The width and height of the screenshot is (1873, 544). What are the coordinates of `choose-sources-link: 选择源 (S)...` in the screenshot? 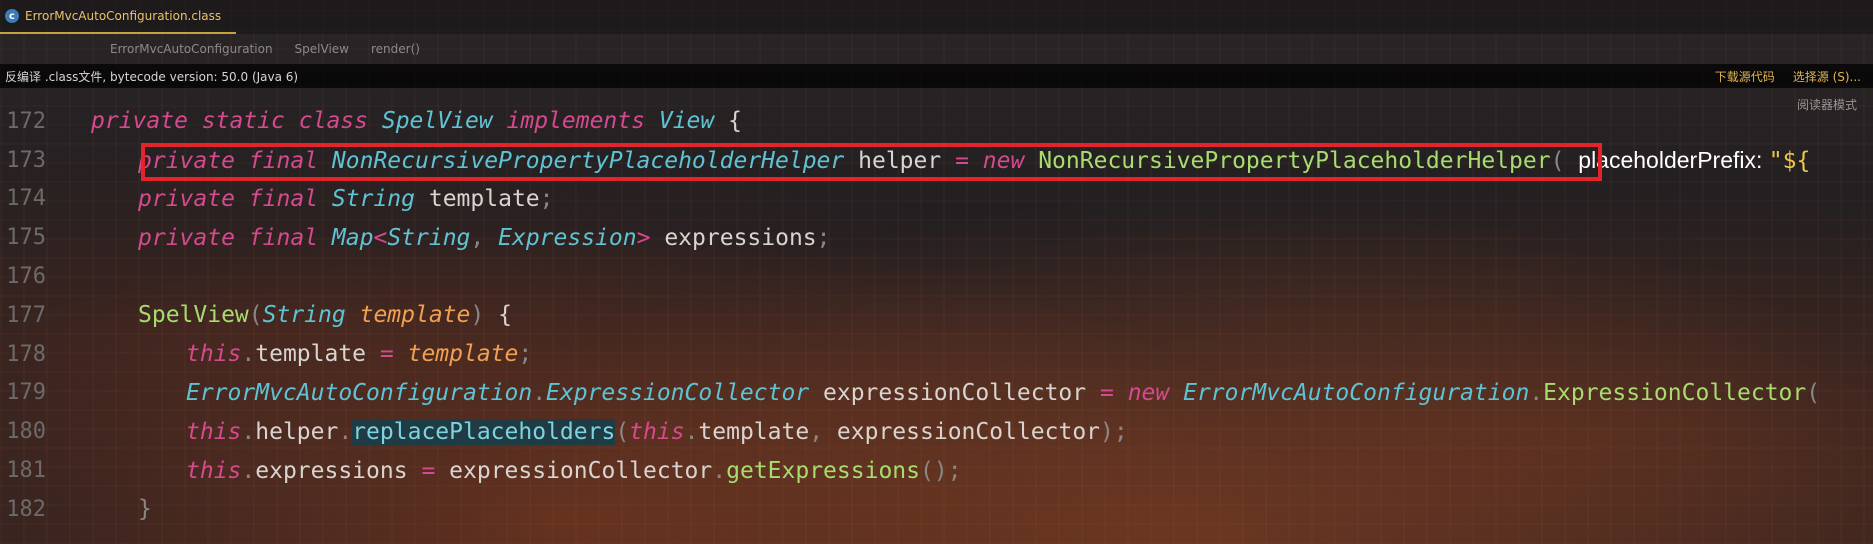 It's located at (1827, 76).